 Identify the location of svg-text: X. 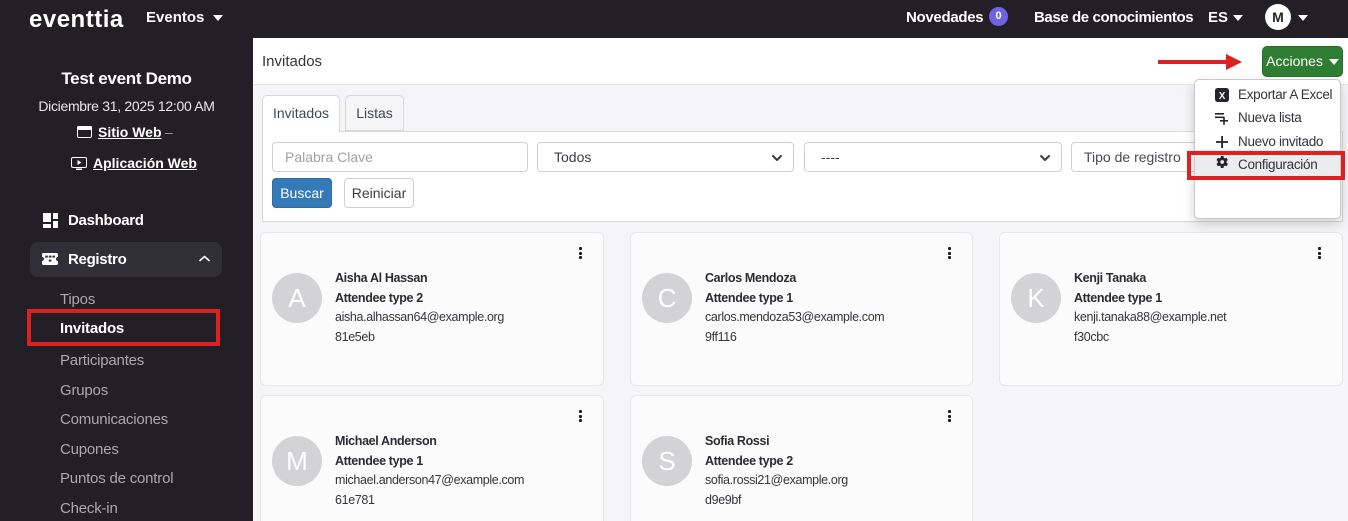
(1222, 96).